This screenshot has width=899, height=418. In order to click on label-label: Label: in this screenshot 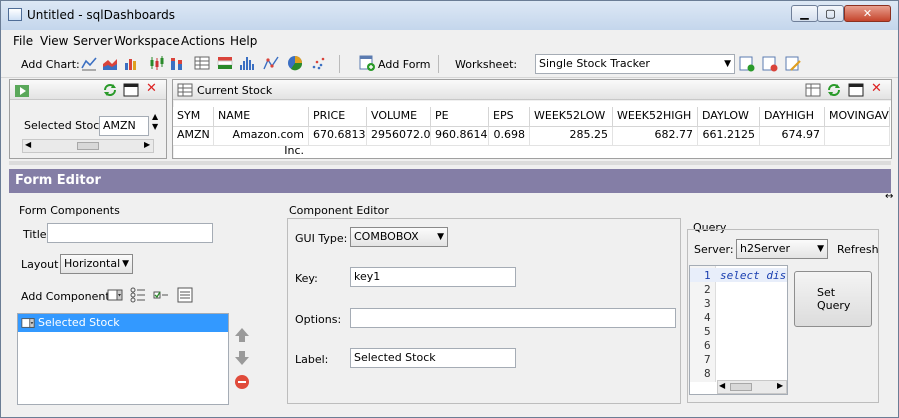, I will do `click(312, 359)`.